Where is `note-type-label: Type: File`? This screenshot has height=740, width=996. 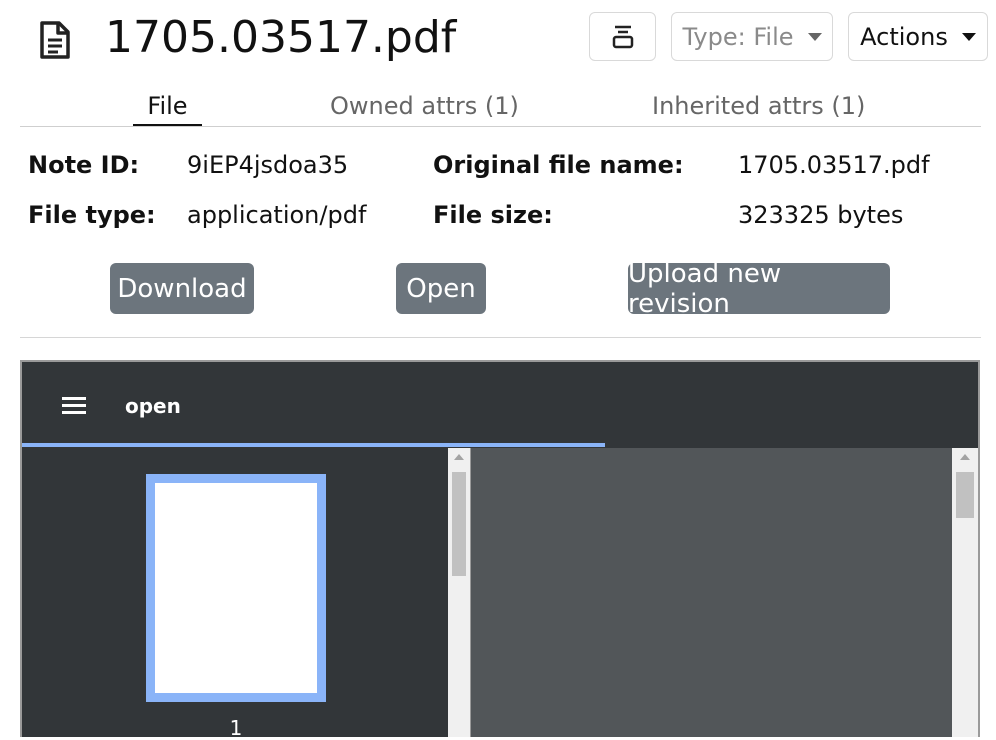 note-type-label: Type: File is located at coordinates (738, 36).